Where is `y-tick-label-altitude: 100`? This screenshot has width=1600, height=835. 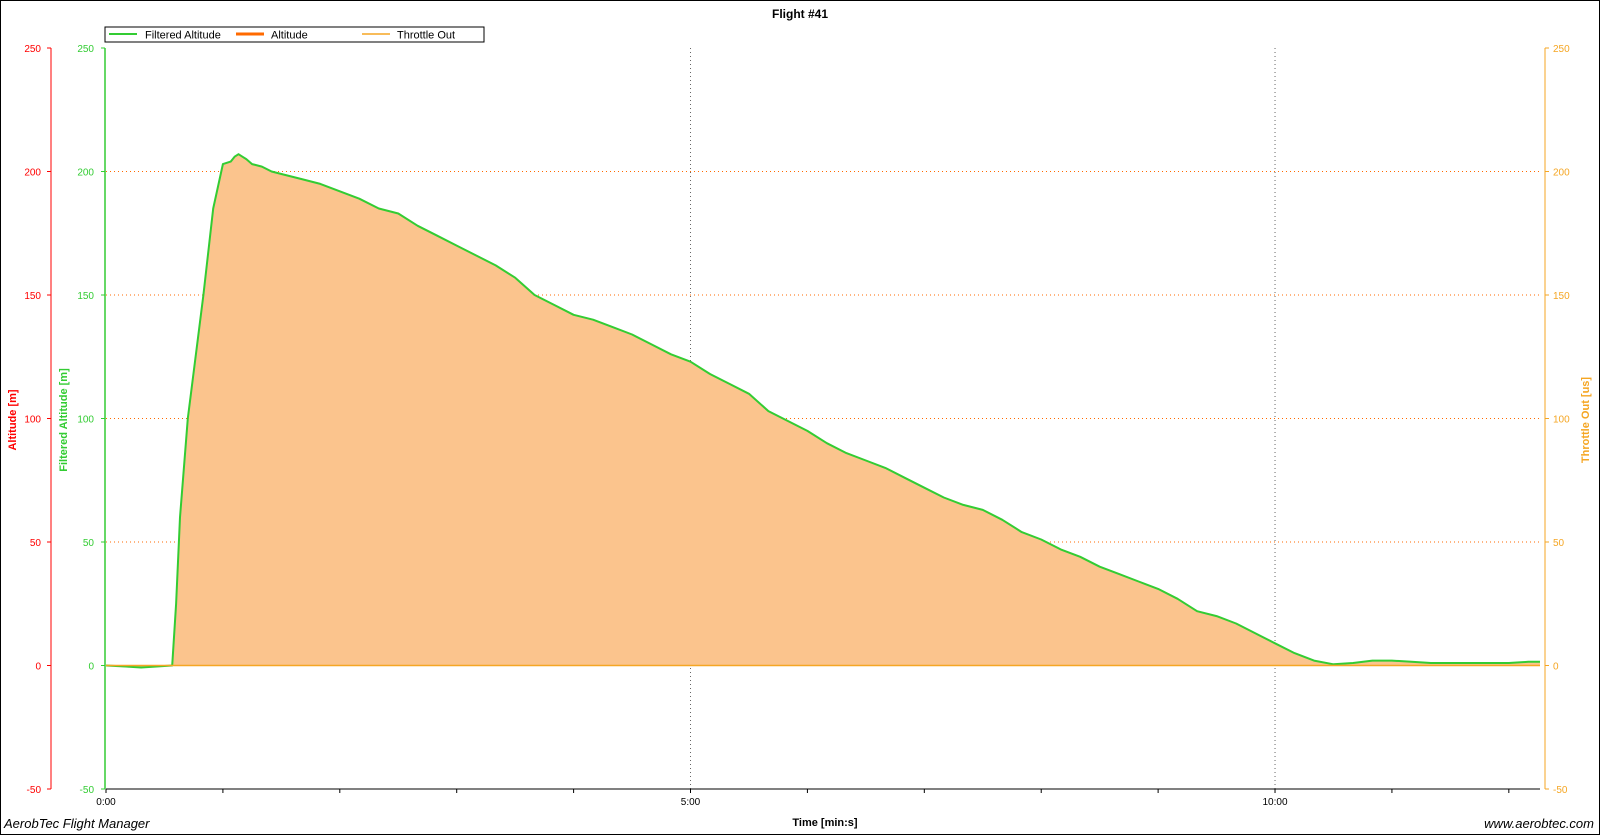 y-tick-label-altitude: 100 is located at coordinates (32, 420).